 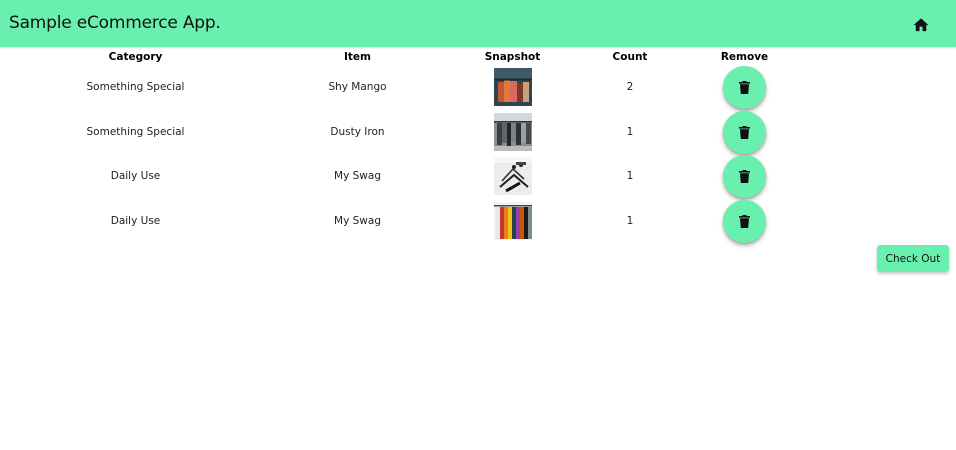 What do you see at coordinates (630, 87) in the screenshot?
I see `row-count: 2` at bounding box center [630, 87].